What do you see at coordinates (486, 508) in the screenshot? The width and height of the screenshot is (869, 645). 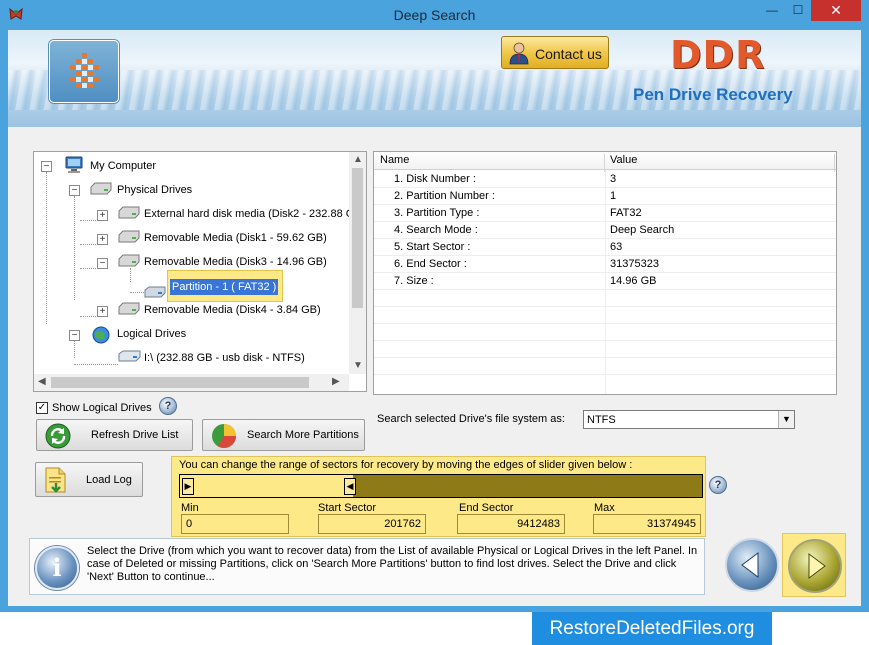 I see `end-sector-label: End Sector` at bounding box center [486, 508].